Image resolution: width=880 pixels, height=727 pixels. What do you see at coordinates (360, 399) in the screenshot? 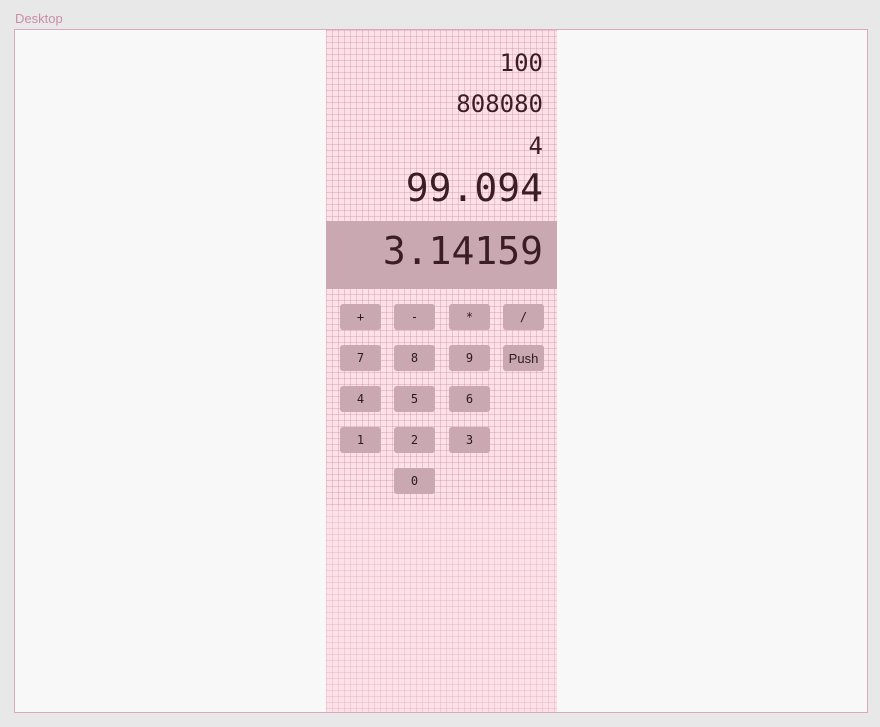
I see `digit-4-button: 4` at bounding box center [360, 399].